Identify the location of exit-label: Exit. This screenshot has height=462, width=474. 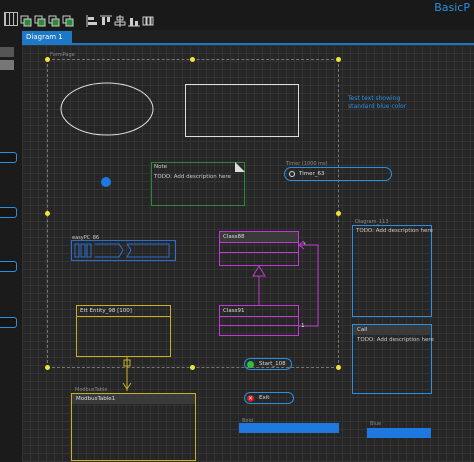
(264, 398).